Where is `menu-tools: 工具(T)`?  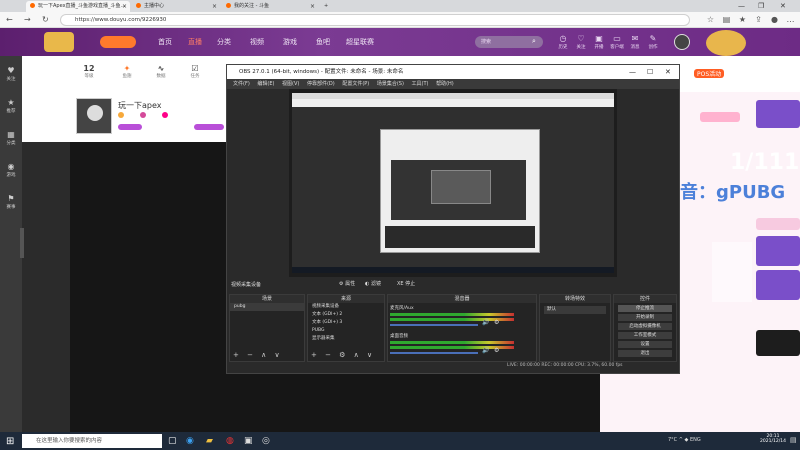
menu-tools: 工具(T) is located at coordinates (420, 84).